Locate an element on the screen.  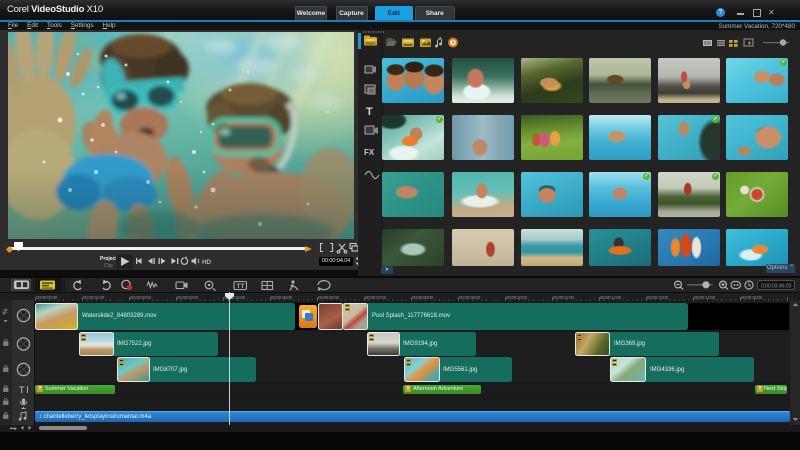
svg-text: FX is located at coordinates (369, 152).